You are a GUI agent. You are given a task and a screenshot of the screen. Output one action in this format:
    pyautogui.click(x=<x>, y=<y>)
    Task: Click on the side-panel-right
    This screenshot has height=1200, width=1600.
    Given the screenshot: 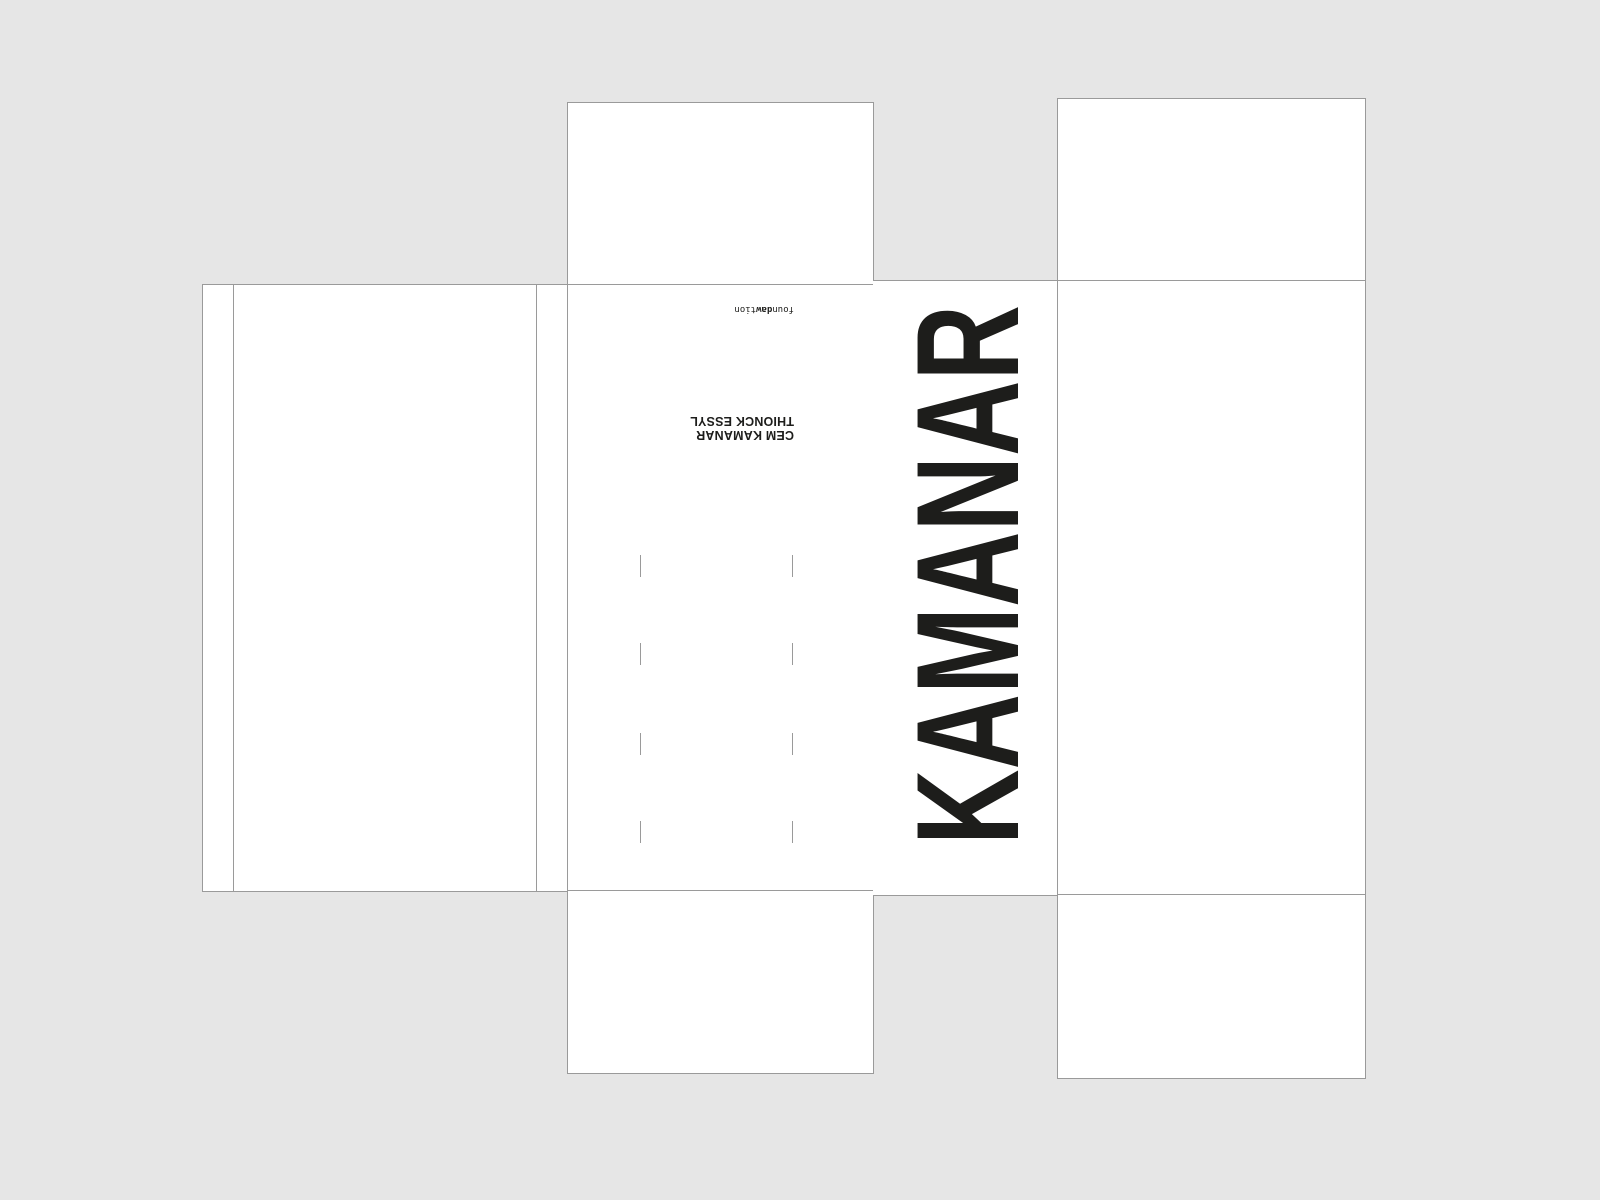 What is the action you would take?
    pyautogui.click(x=1211, y=588)
    